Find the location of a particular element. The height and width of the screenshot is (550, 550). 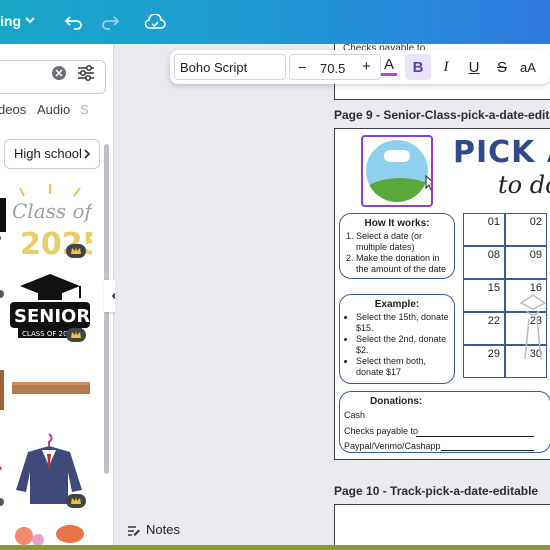

photo-frame-selected is located at coordinates (397, 171).